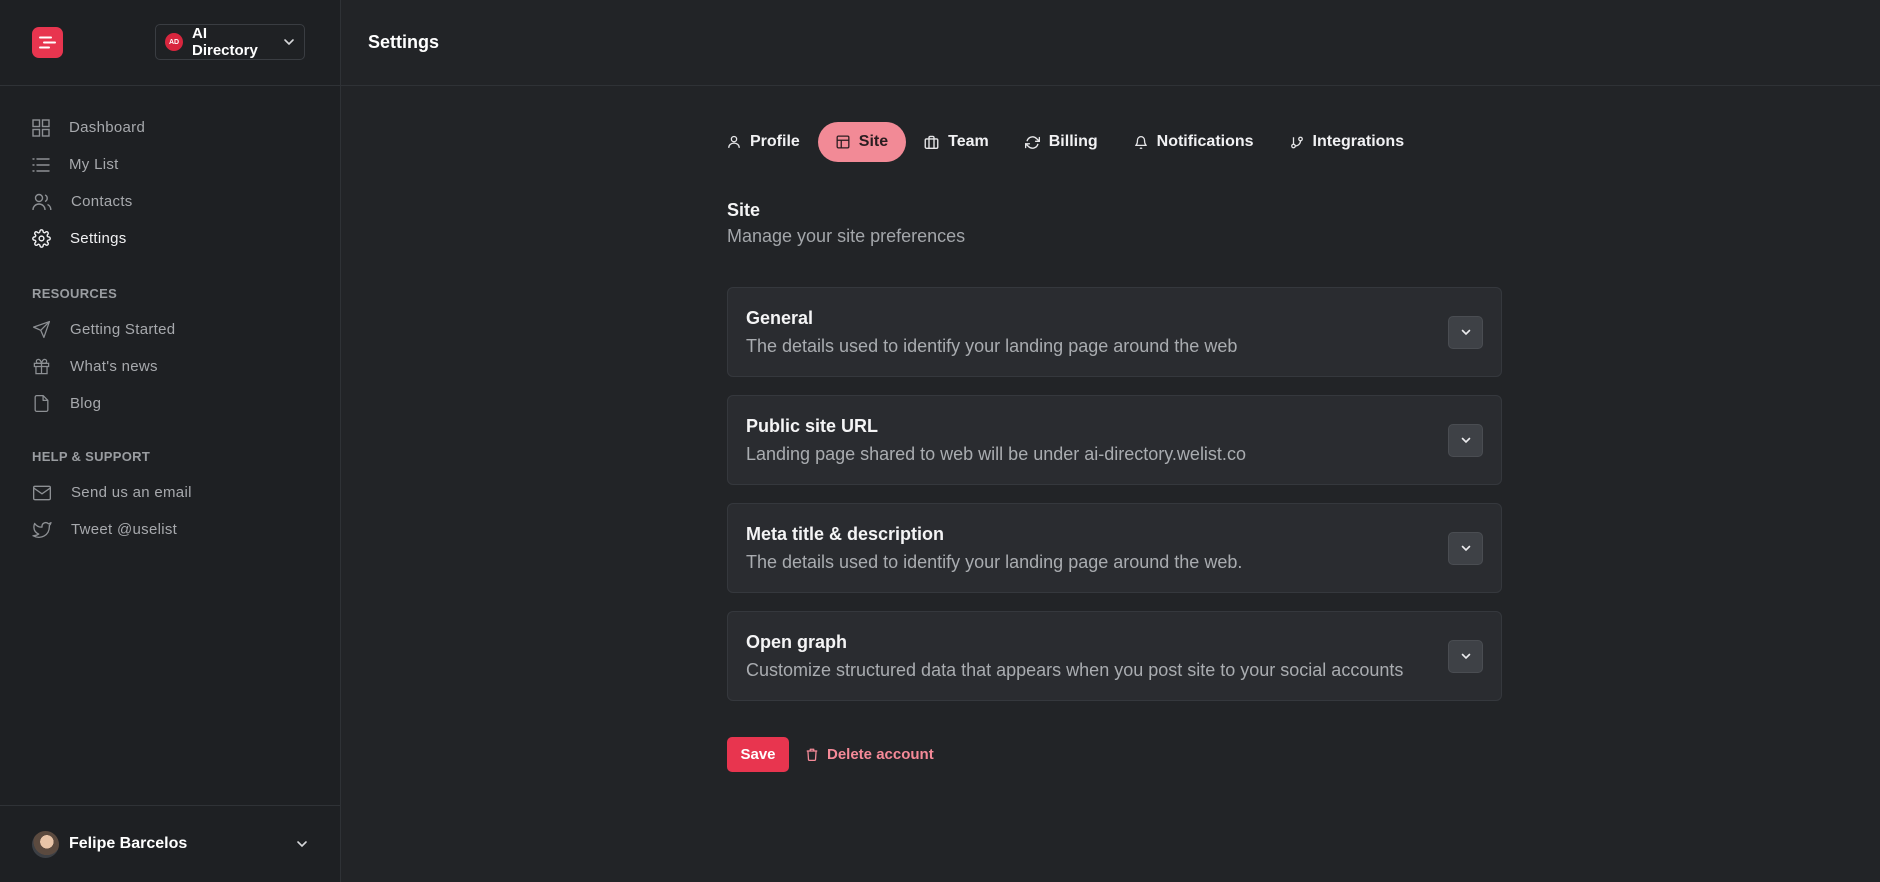  Describe the element at coordinates (880, 754) in the screenshot. I see `delete-label: Delete account` at that location.